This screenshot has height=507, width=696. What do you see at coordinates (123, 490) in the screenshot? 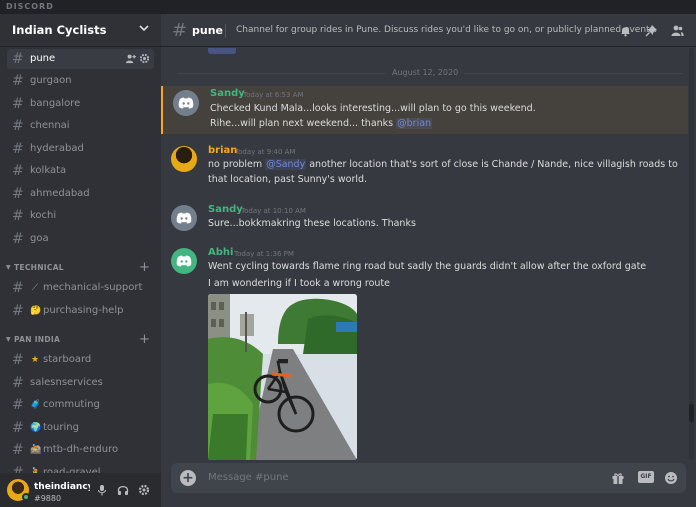
I see `headphones-icon` at bounding box center [123, 490].